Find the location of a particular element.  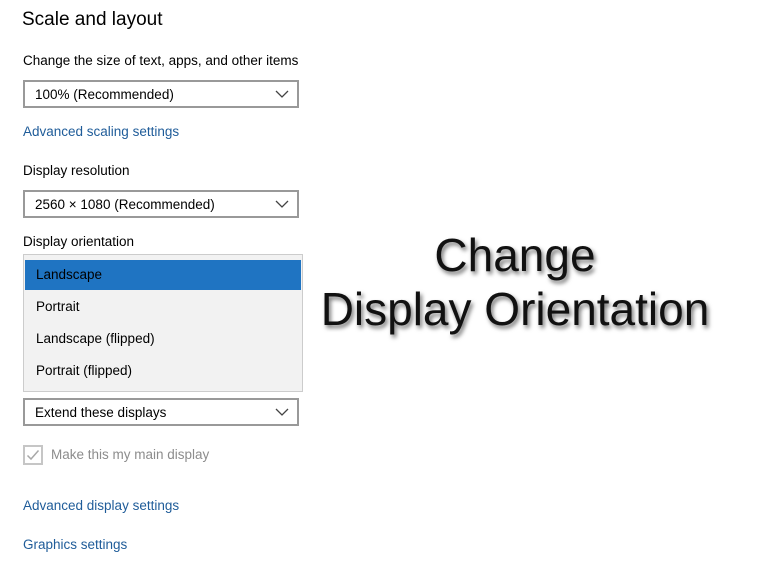

multiple-displays-select-value: Extend these displays is located at coordinates (101, 412).